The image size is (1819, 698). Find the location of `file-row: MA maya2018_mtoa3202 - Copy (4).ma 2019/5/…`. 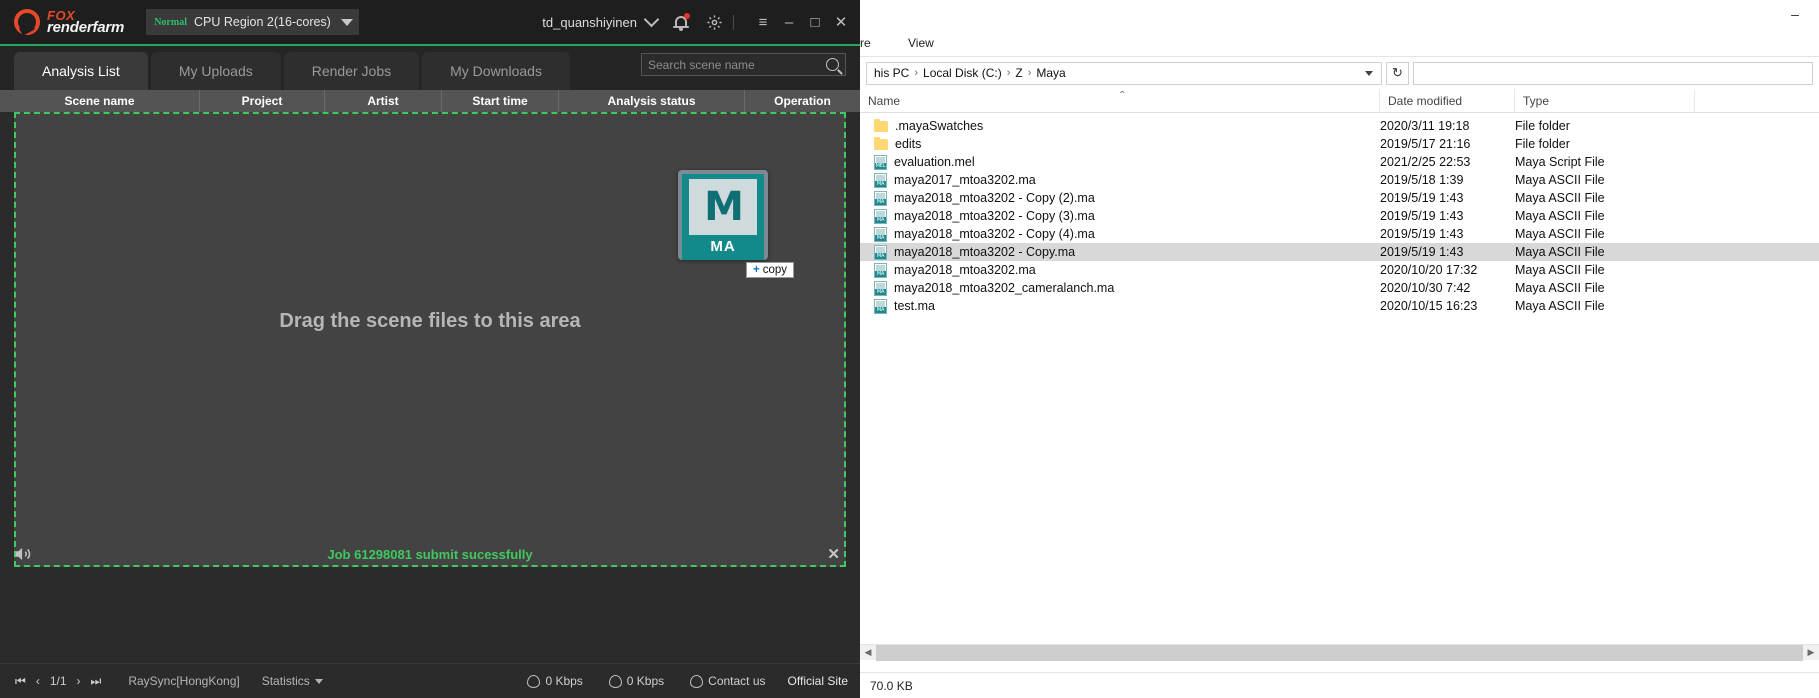

file-row: MA maya2018_mtoa3202 - Copy (4).ma 2019/5/… is located at coordinates (1339, 234).